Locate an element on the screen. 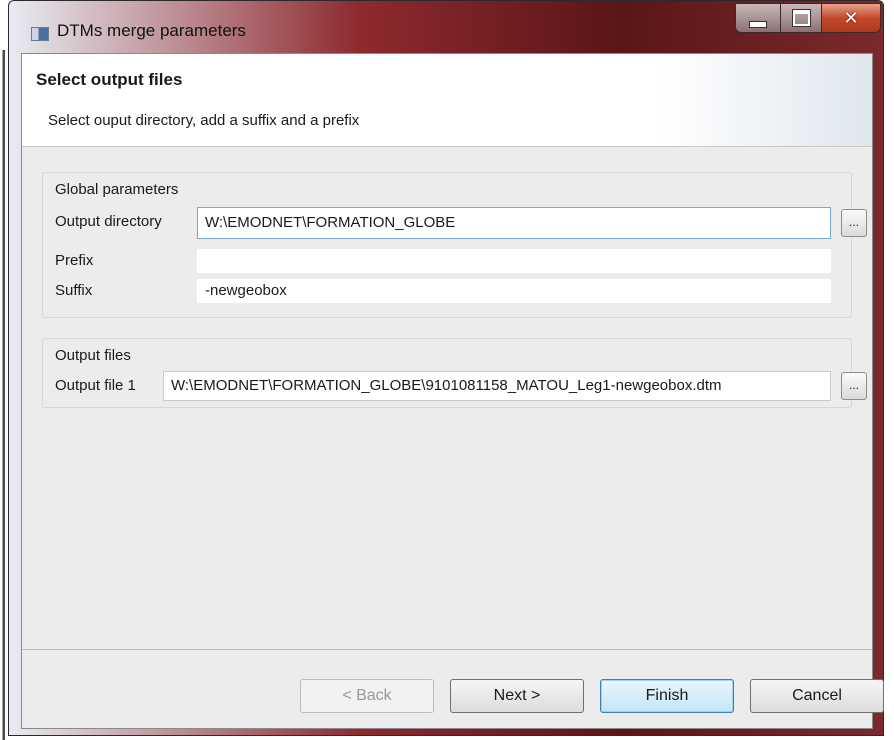  prefix-input is located at coordinates (514, 261).